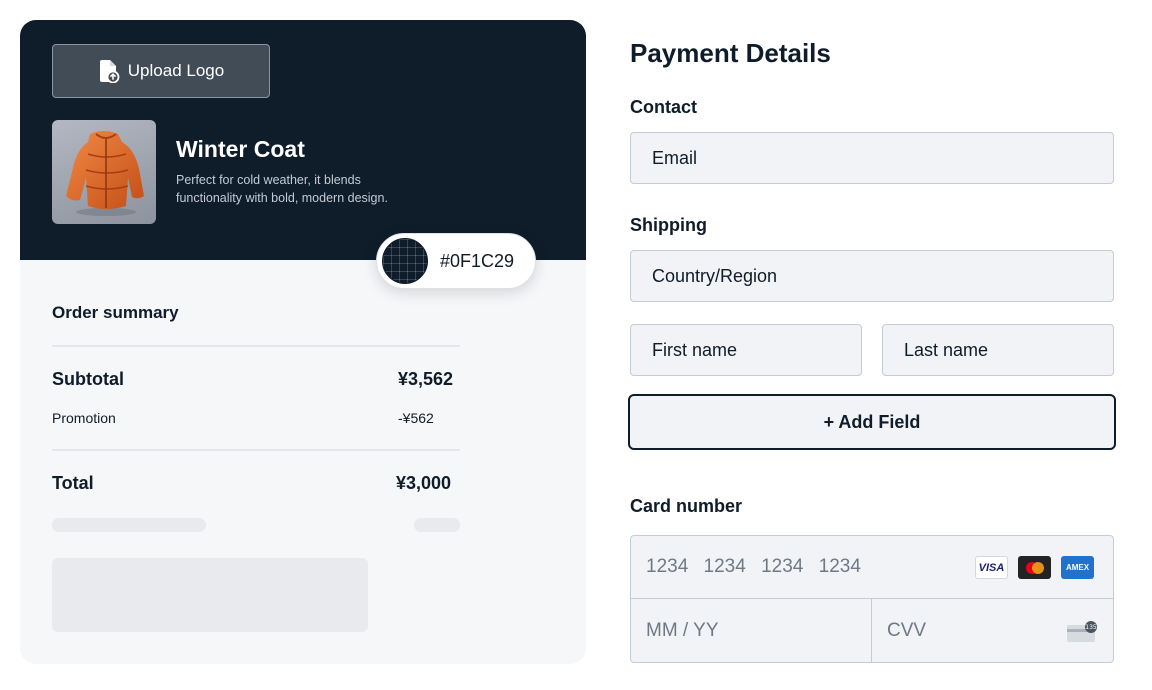  I want to click on payment-details-title: Payment Details, so click(730, 53).